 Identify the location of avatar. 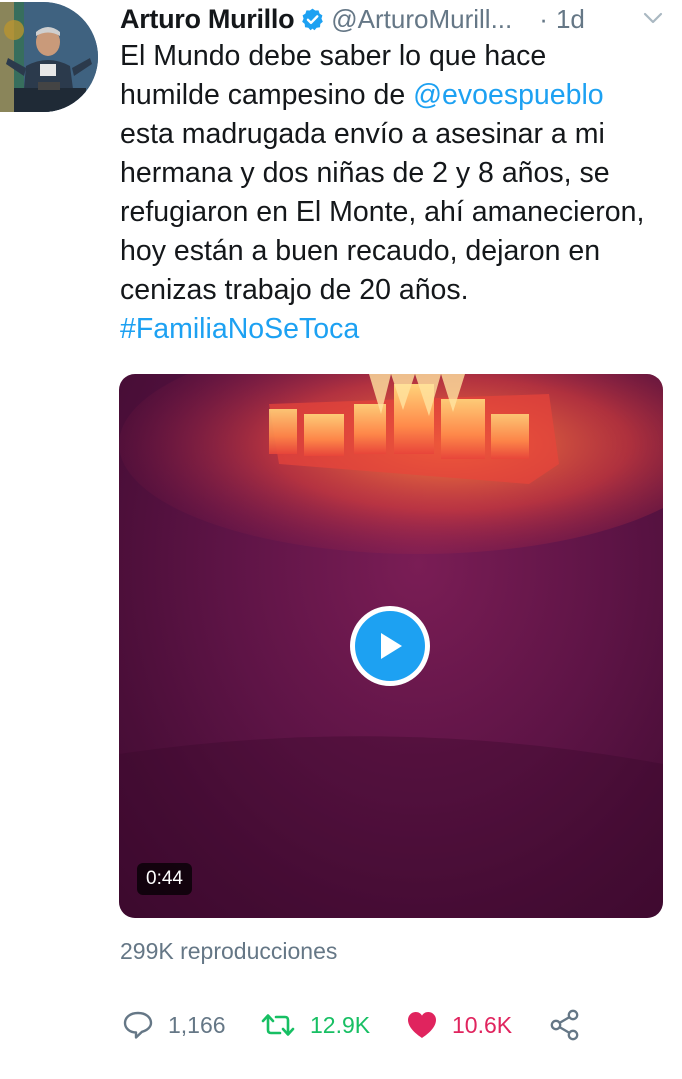
(49, 57).